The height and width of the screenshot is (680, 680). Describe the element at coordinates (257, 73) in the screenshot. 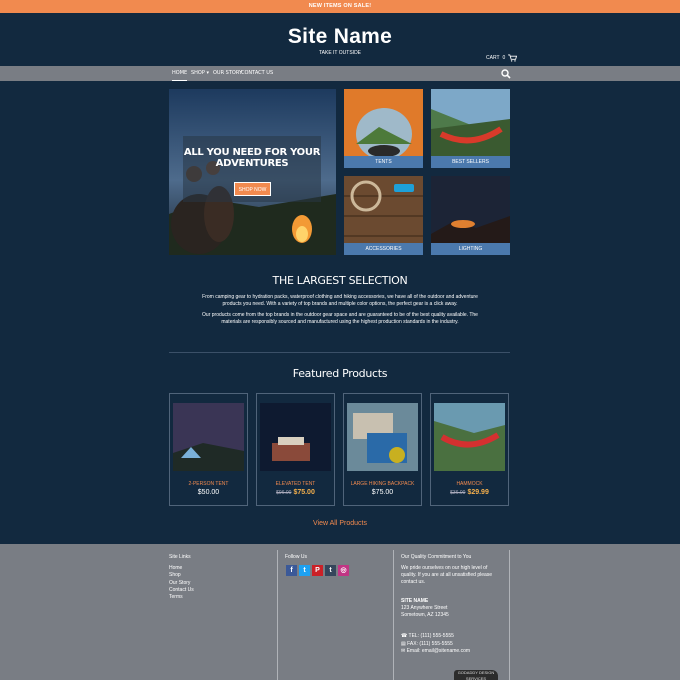

I see `nav-contact: CONTACT US` at that location.